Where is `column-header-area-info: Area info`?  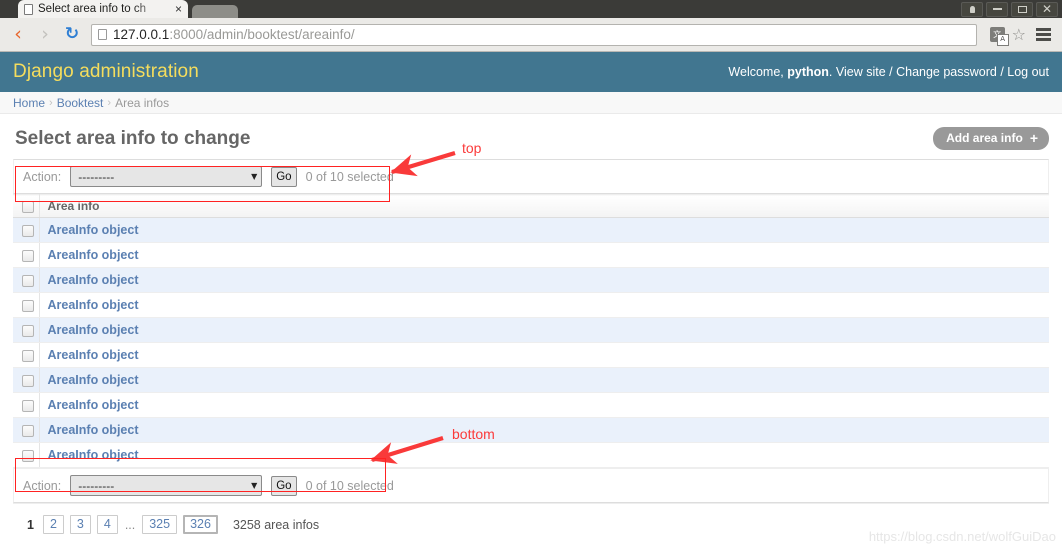
column-header-area-info: Area info is located at coordinates (544, 206).